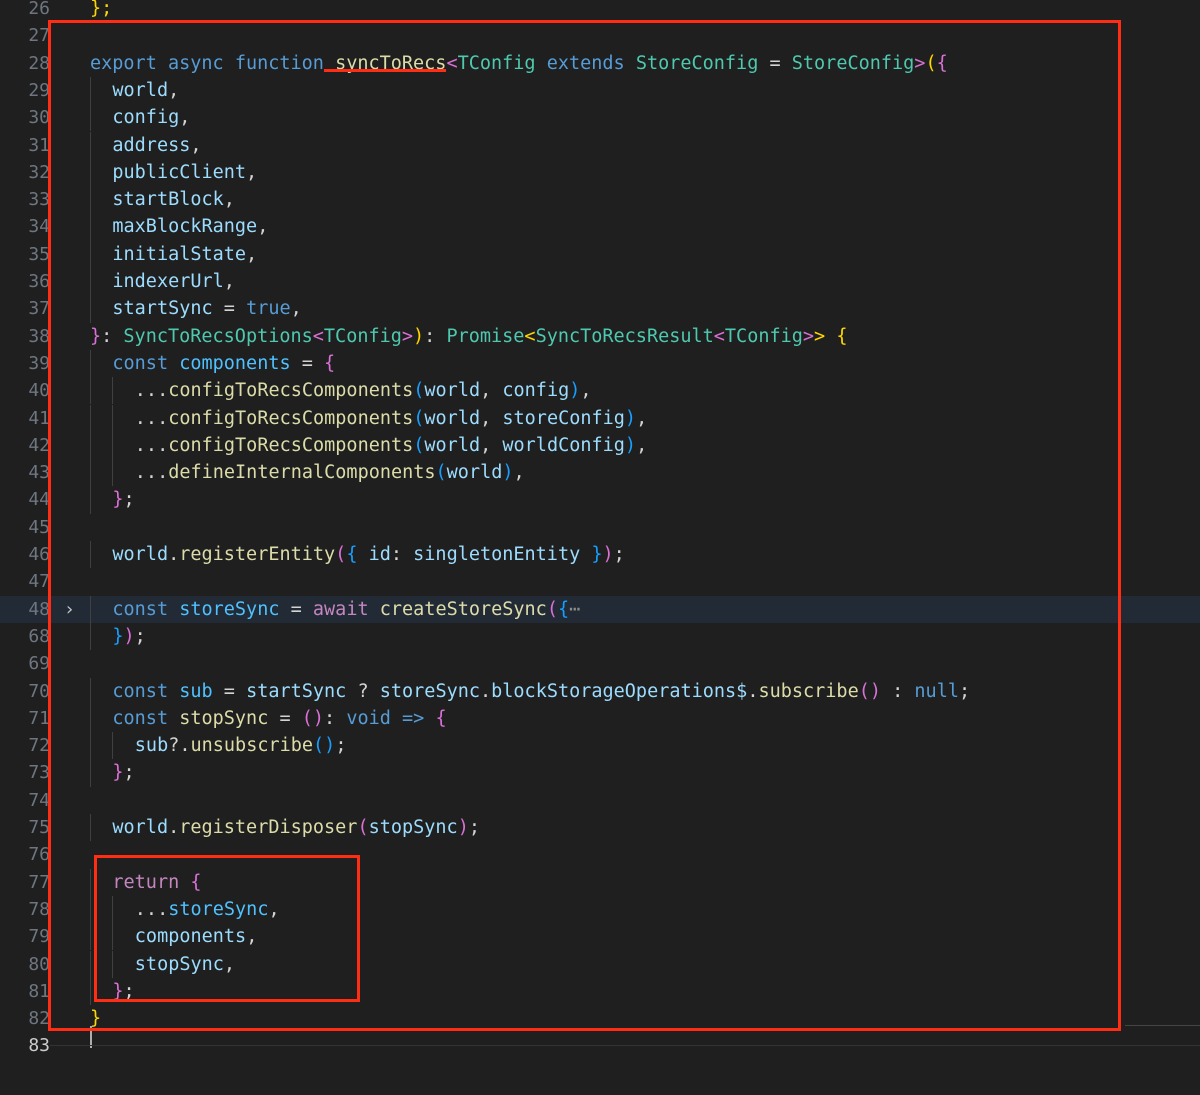 This screenshot has width=1200, height=1095. Describe the element at coordinates (898, 691) in the screenshot. I see `code-token: :` at that location.